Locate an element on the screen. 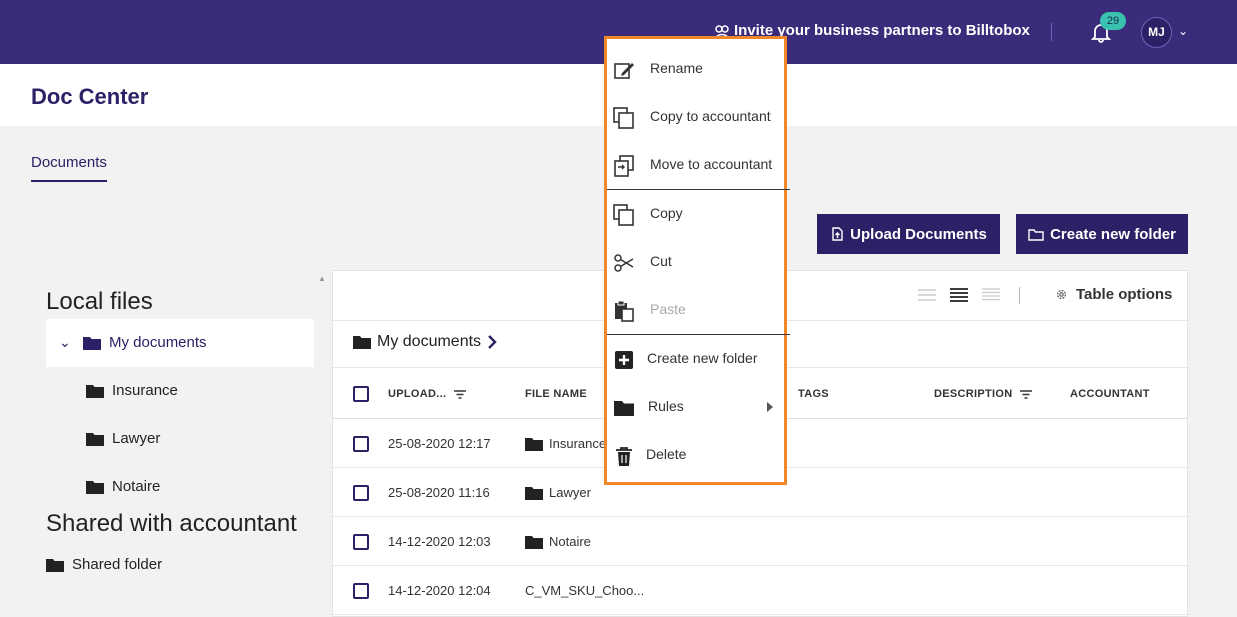 The image size is (1237, 617). menu-item-label: Copy is located at coordinates (666, 213).